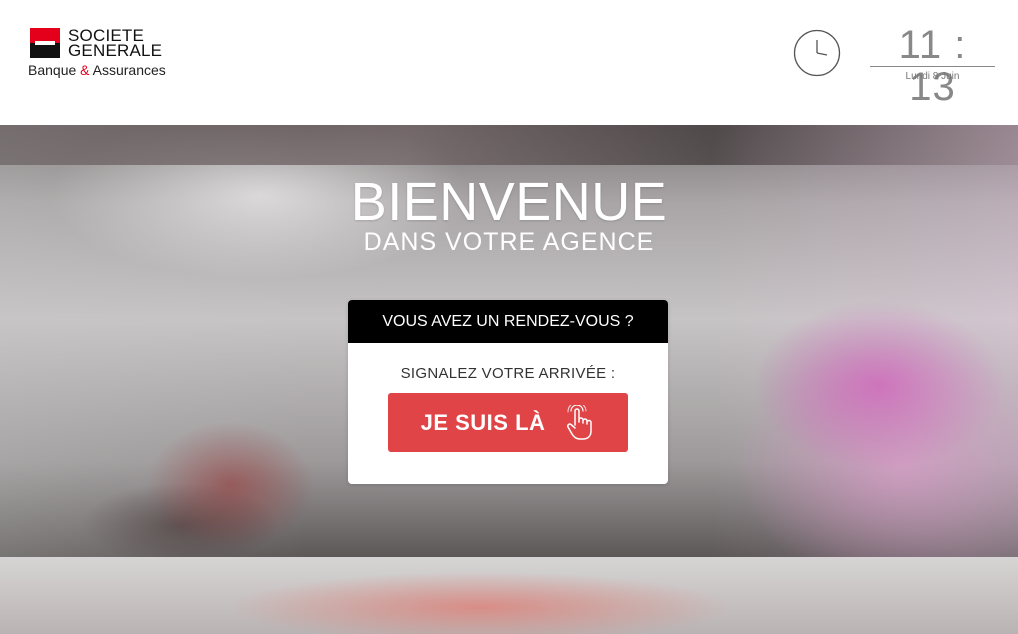 This screenshot has width=1018, height=634. What do you see at coordinates (509, 202) in the screenshot?
I see `welcome-title: BIENVENUE` at bounding box center [509, 202].